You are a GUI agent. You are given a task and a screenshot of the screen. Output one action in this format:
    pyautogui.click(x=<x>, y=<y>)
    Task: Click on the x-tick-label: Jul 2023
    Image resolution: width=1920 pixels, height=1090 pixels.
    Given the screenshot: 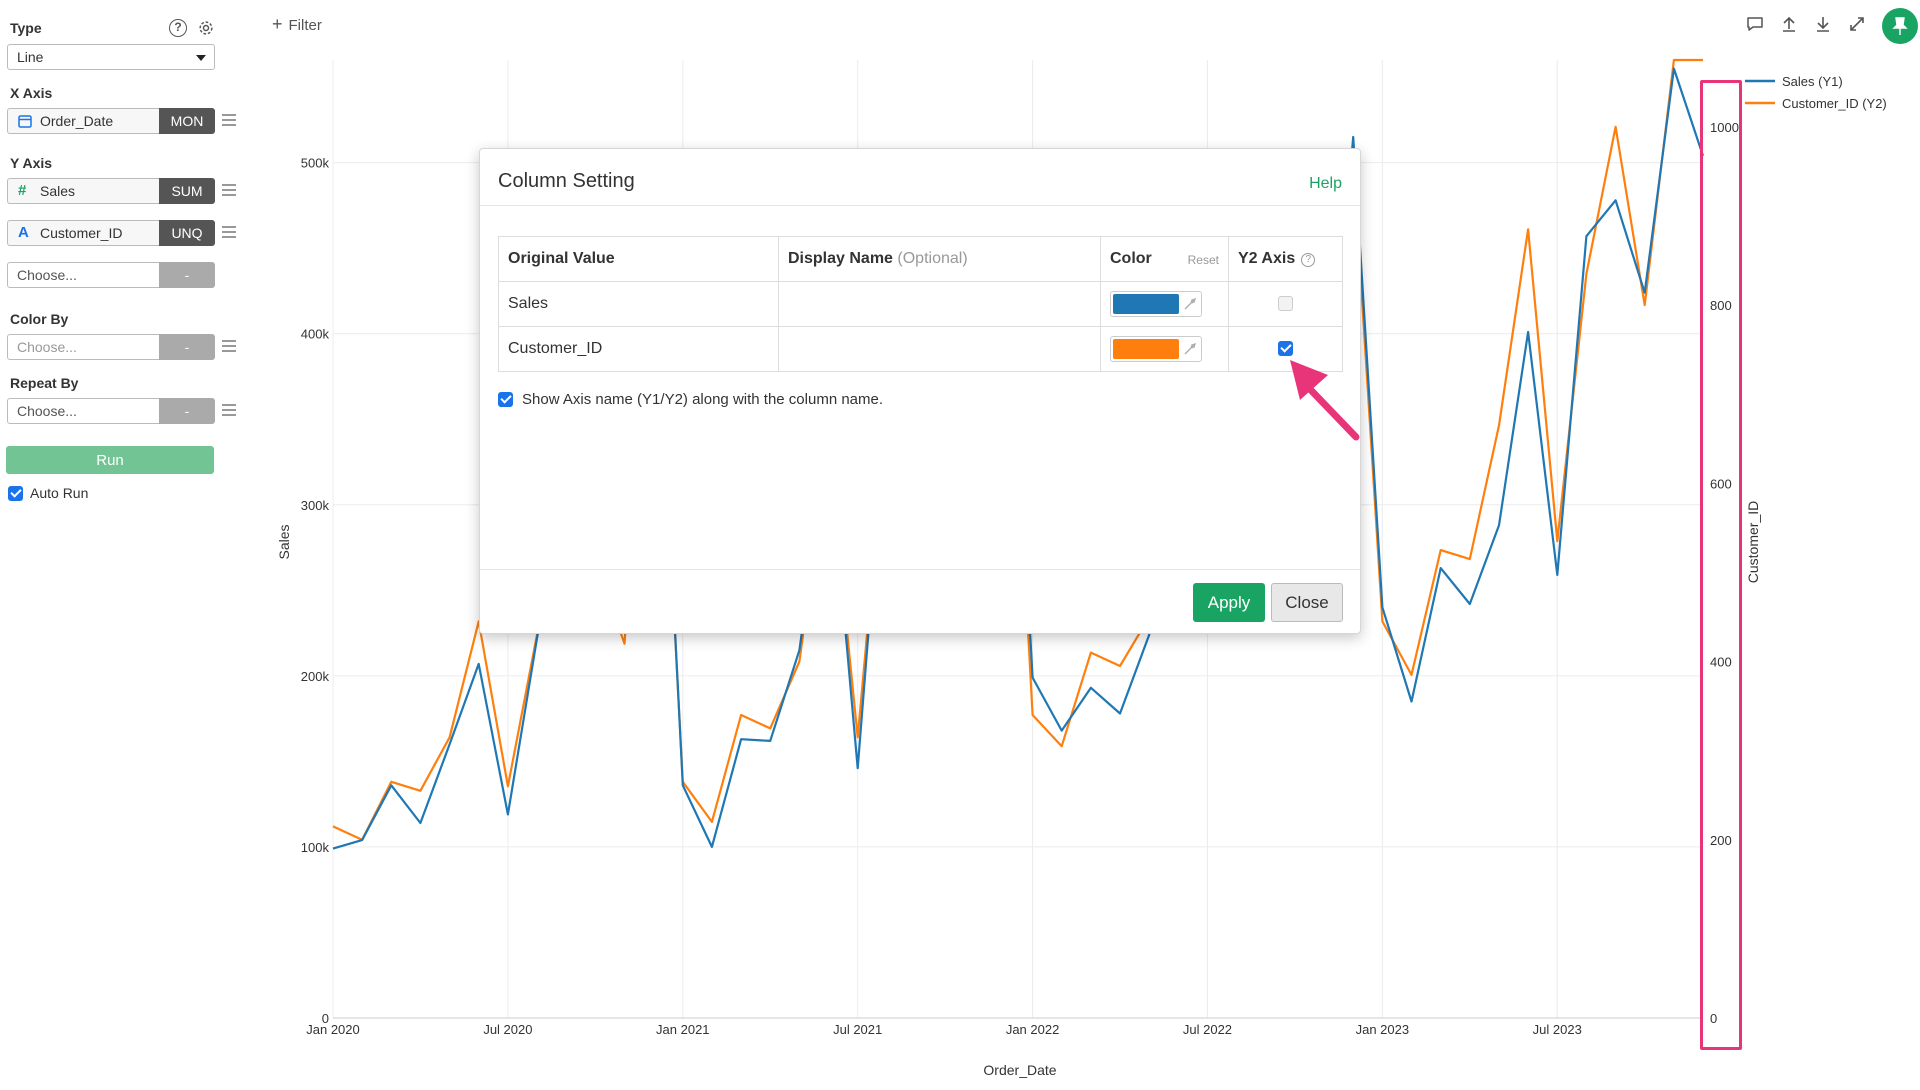 What is the action you would take?
    pyautogui.click(x=1557, y=1029)
    